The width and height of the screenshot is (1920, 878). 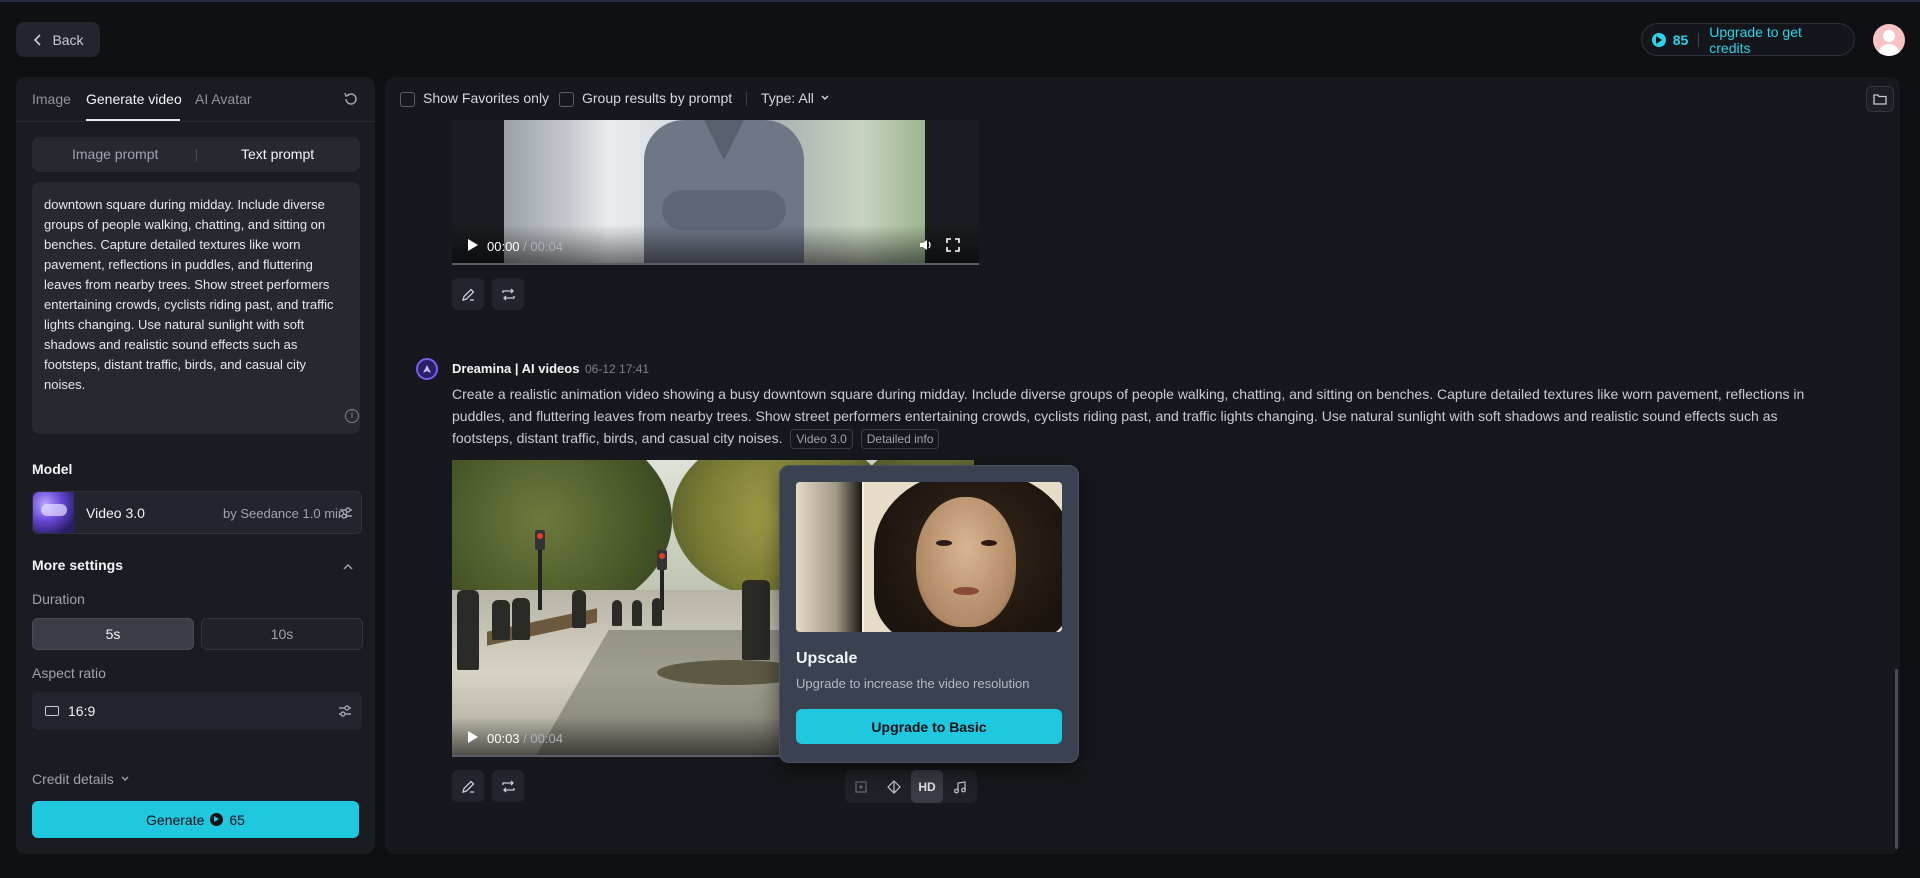 I want to click on prompt-mode-toggle: Image prompt Text prompt, so click(x=196, y=154).